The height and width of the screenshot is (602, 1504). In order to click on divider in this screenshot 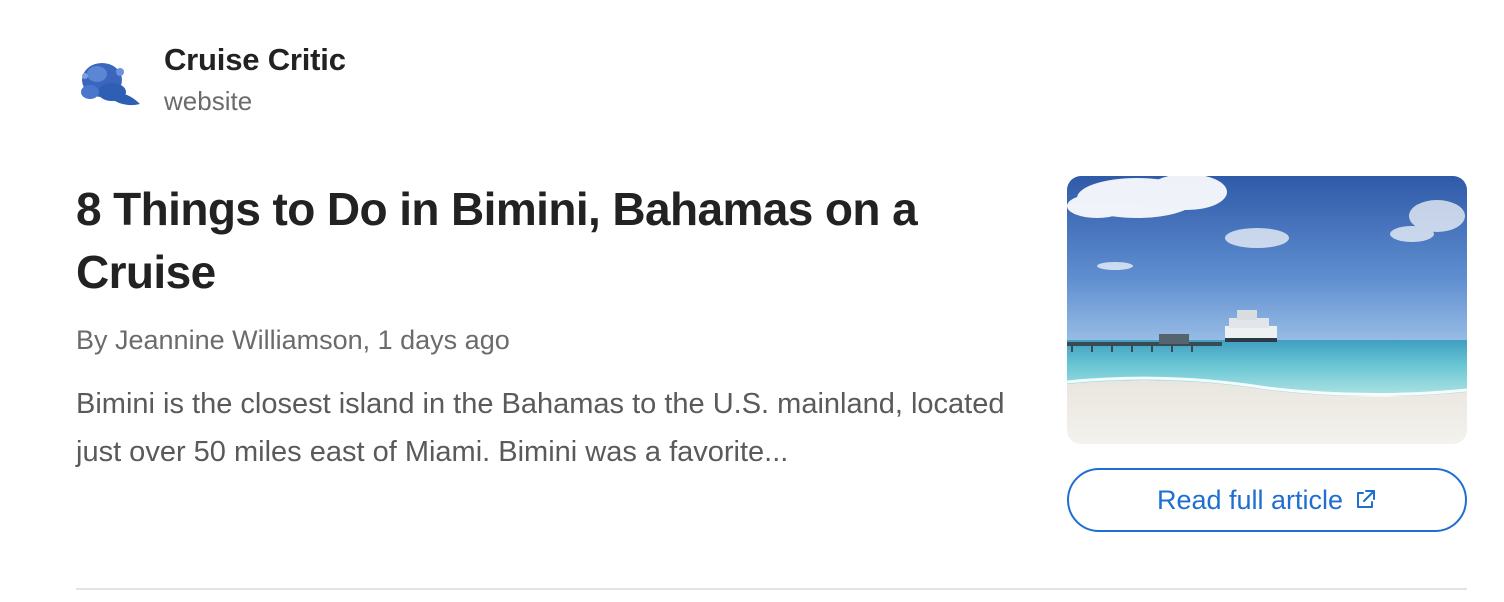, I will do `click(771, 589)`.